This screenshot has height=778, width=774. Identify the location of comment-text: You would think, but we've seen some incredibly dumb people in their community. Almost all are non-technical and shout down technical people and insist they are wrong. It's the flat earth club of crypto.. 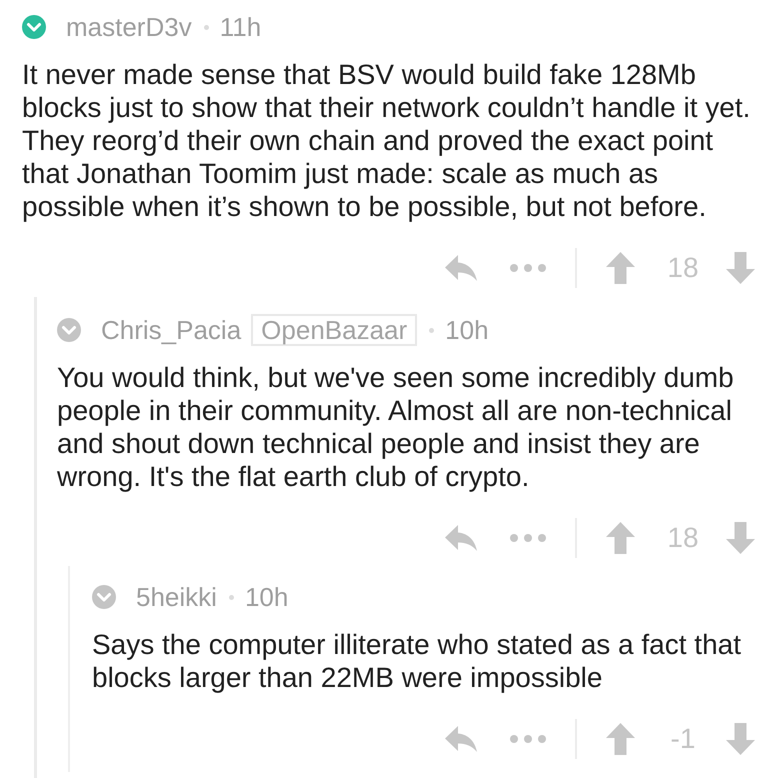
(396, 427).